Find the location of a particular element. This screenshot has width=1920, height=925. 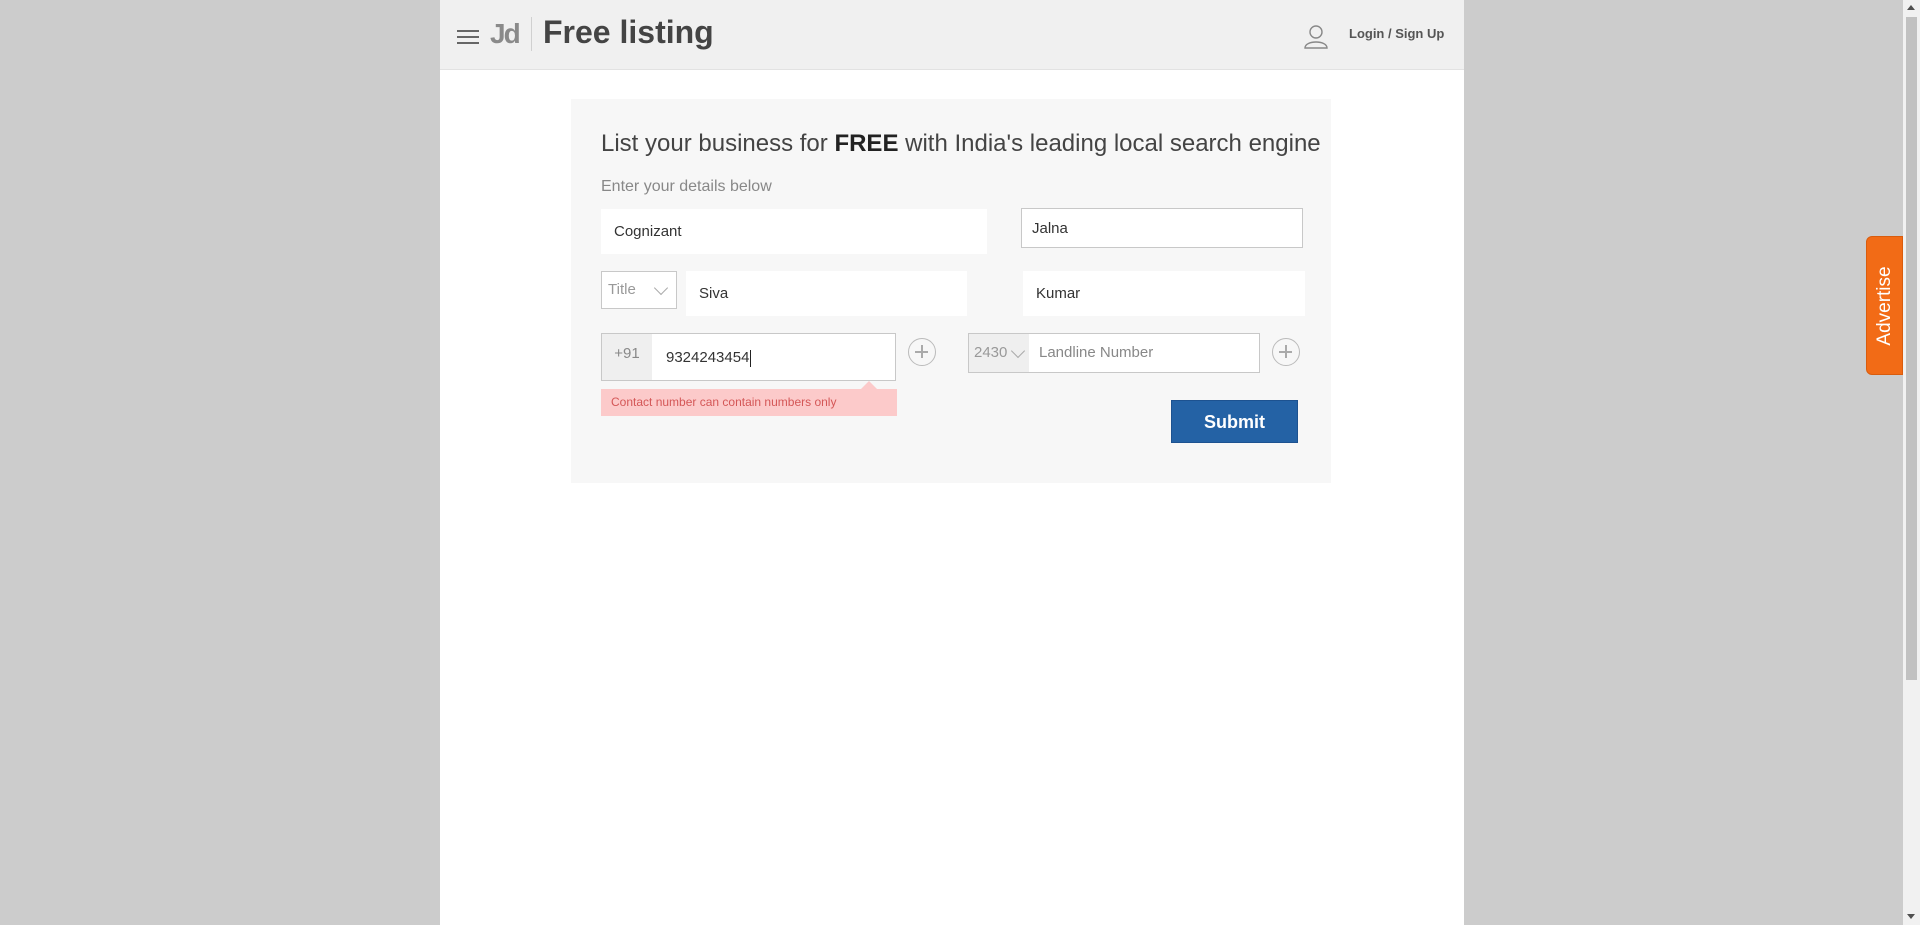

landline-field-group: 2430 Landline Number is located at coordinates (1114, 353).